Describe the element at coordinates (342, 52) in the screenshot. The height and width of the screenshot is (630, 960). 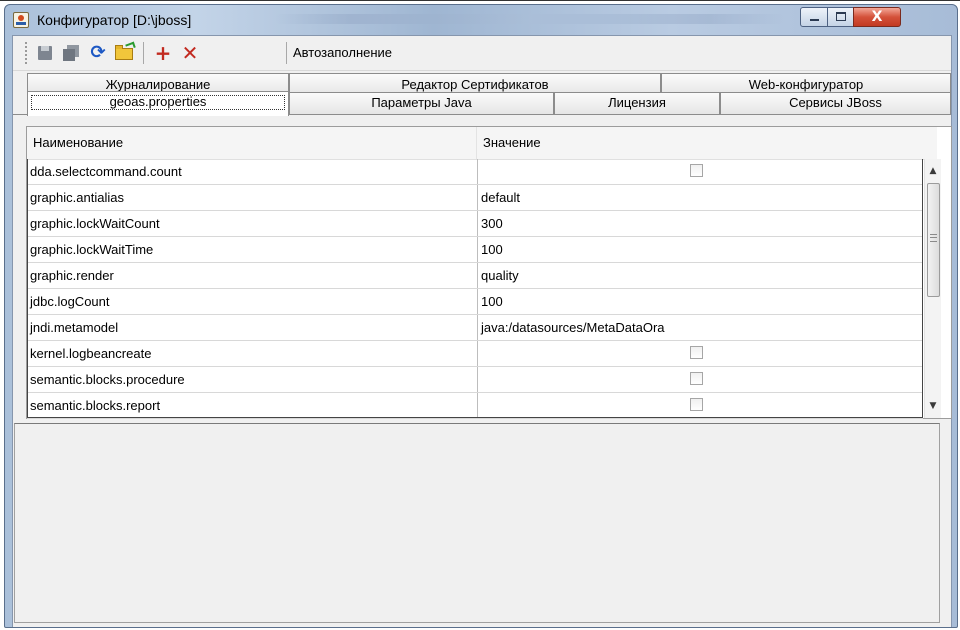
I see `autofill-button: Автозаполнение` at that location.